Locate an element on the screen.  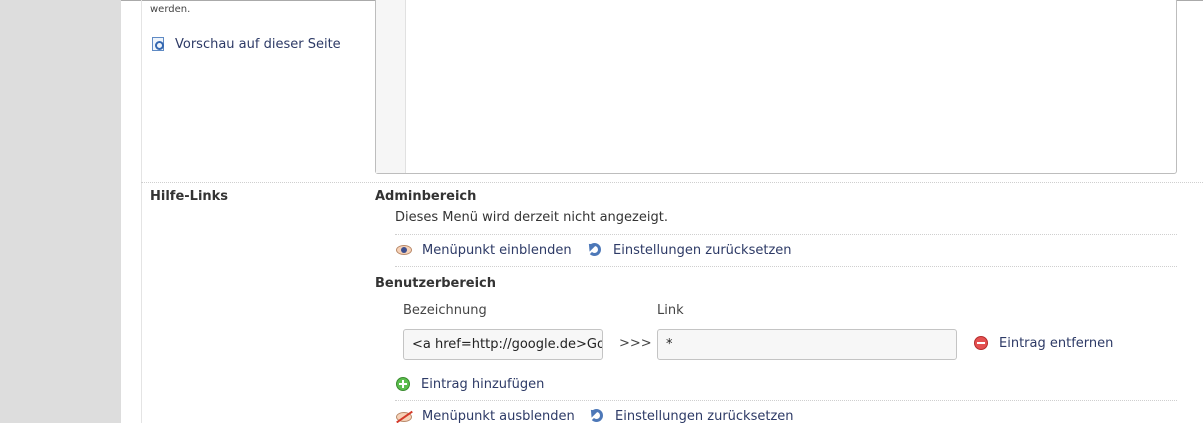
preview-link: Vorschau auf dieser Seite is located at coordinates (245, 44).